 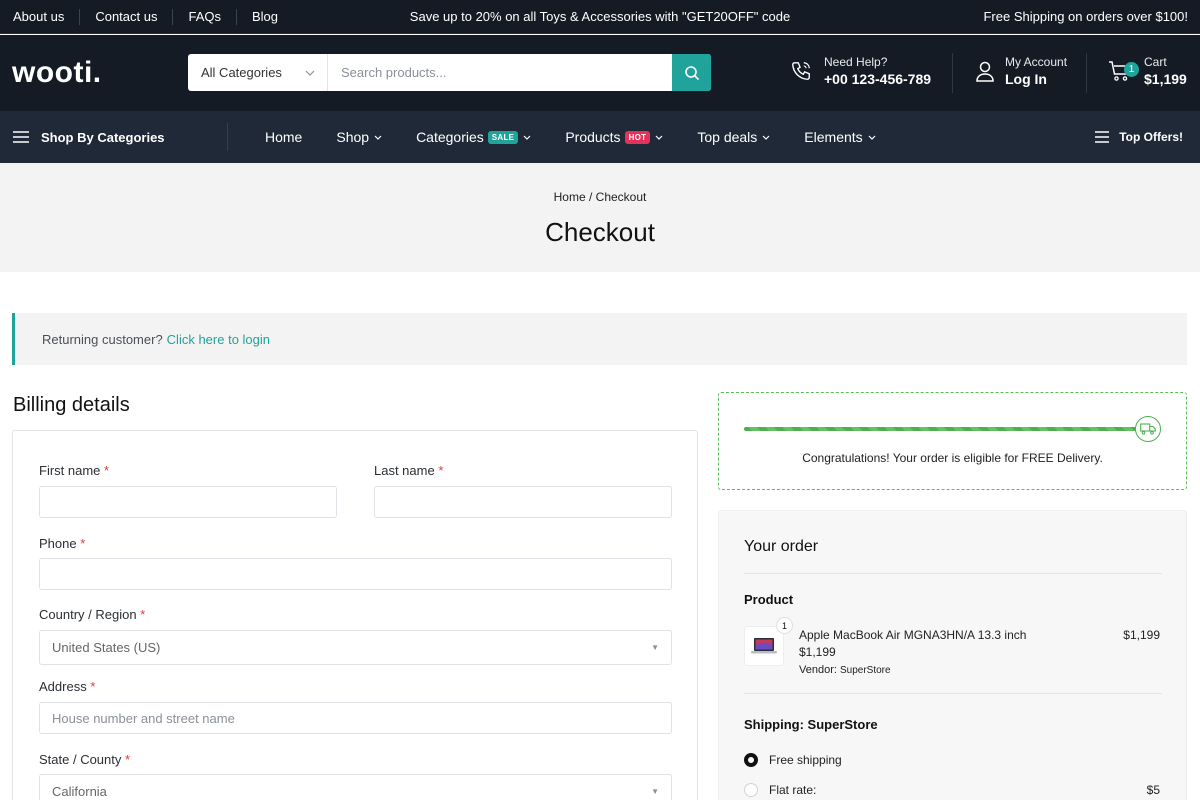 I want to click on faqs-link: FAQs, so click(x=204, y=16).